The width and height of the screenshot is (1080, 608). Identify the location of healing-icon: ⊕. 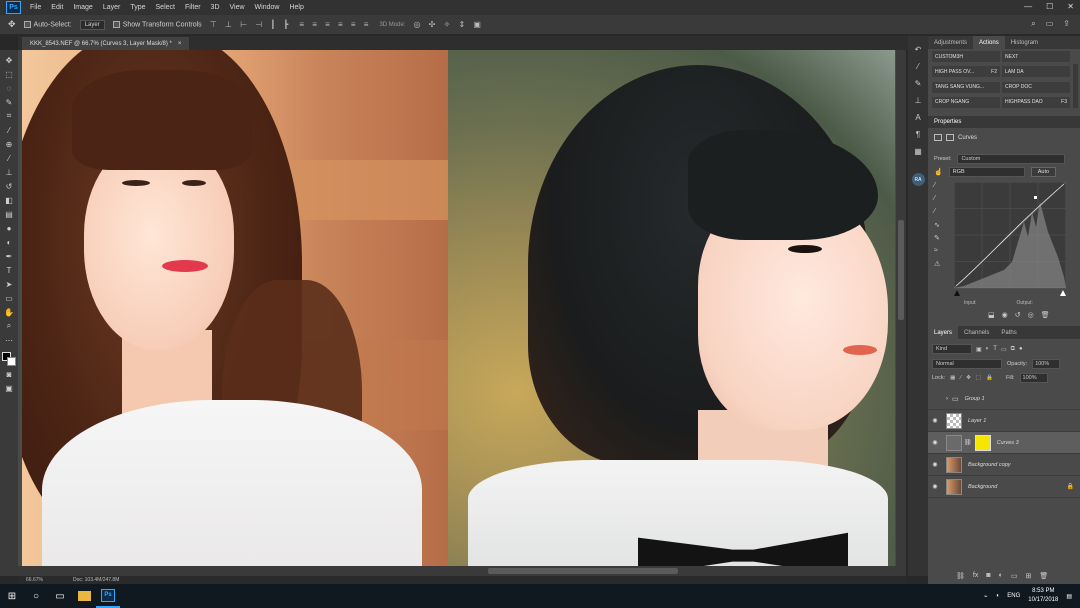
(9, 144).